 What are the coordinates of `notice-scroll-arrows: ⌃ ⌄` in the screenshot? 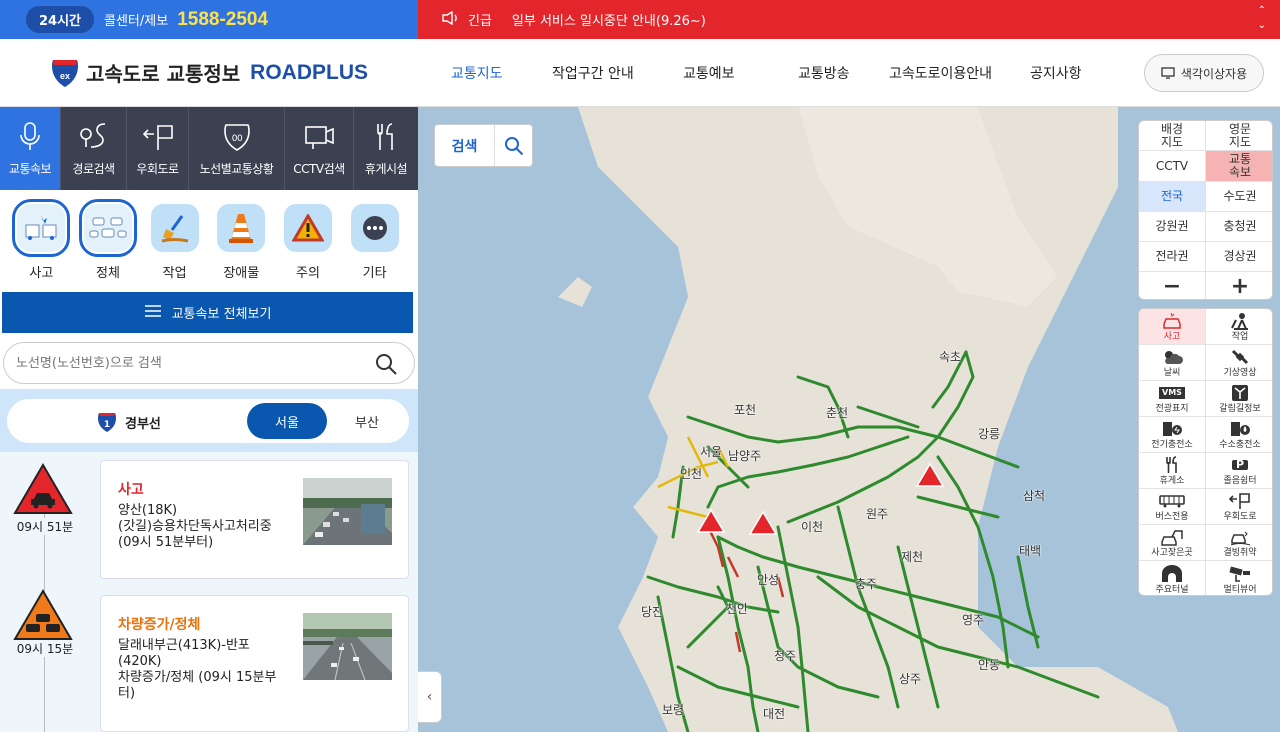 It's located at (1262, 18).